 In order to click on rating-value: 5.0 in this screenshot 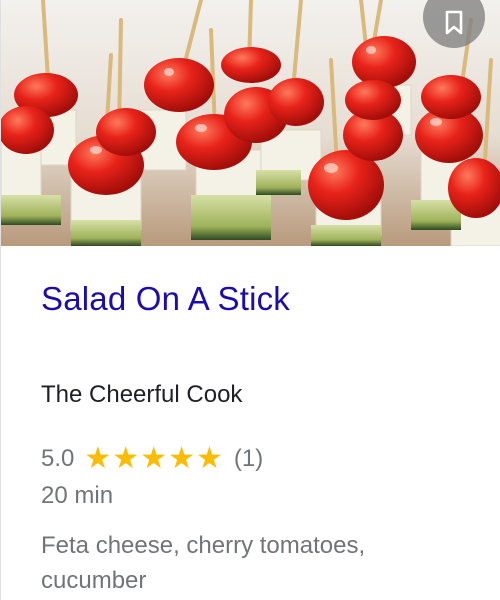, I will do `click(58, 458)`.